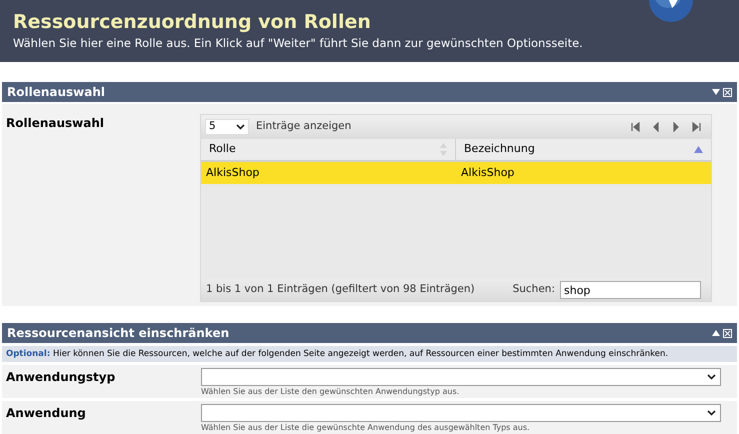 The image size is (739, 434). I want to click on page-size-select: 5, so click(227, 127).